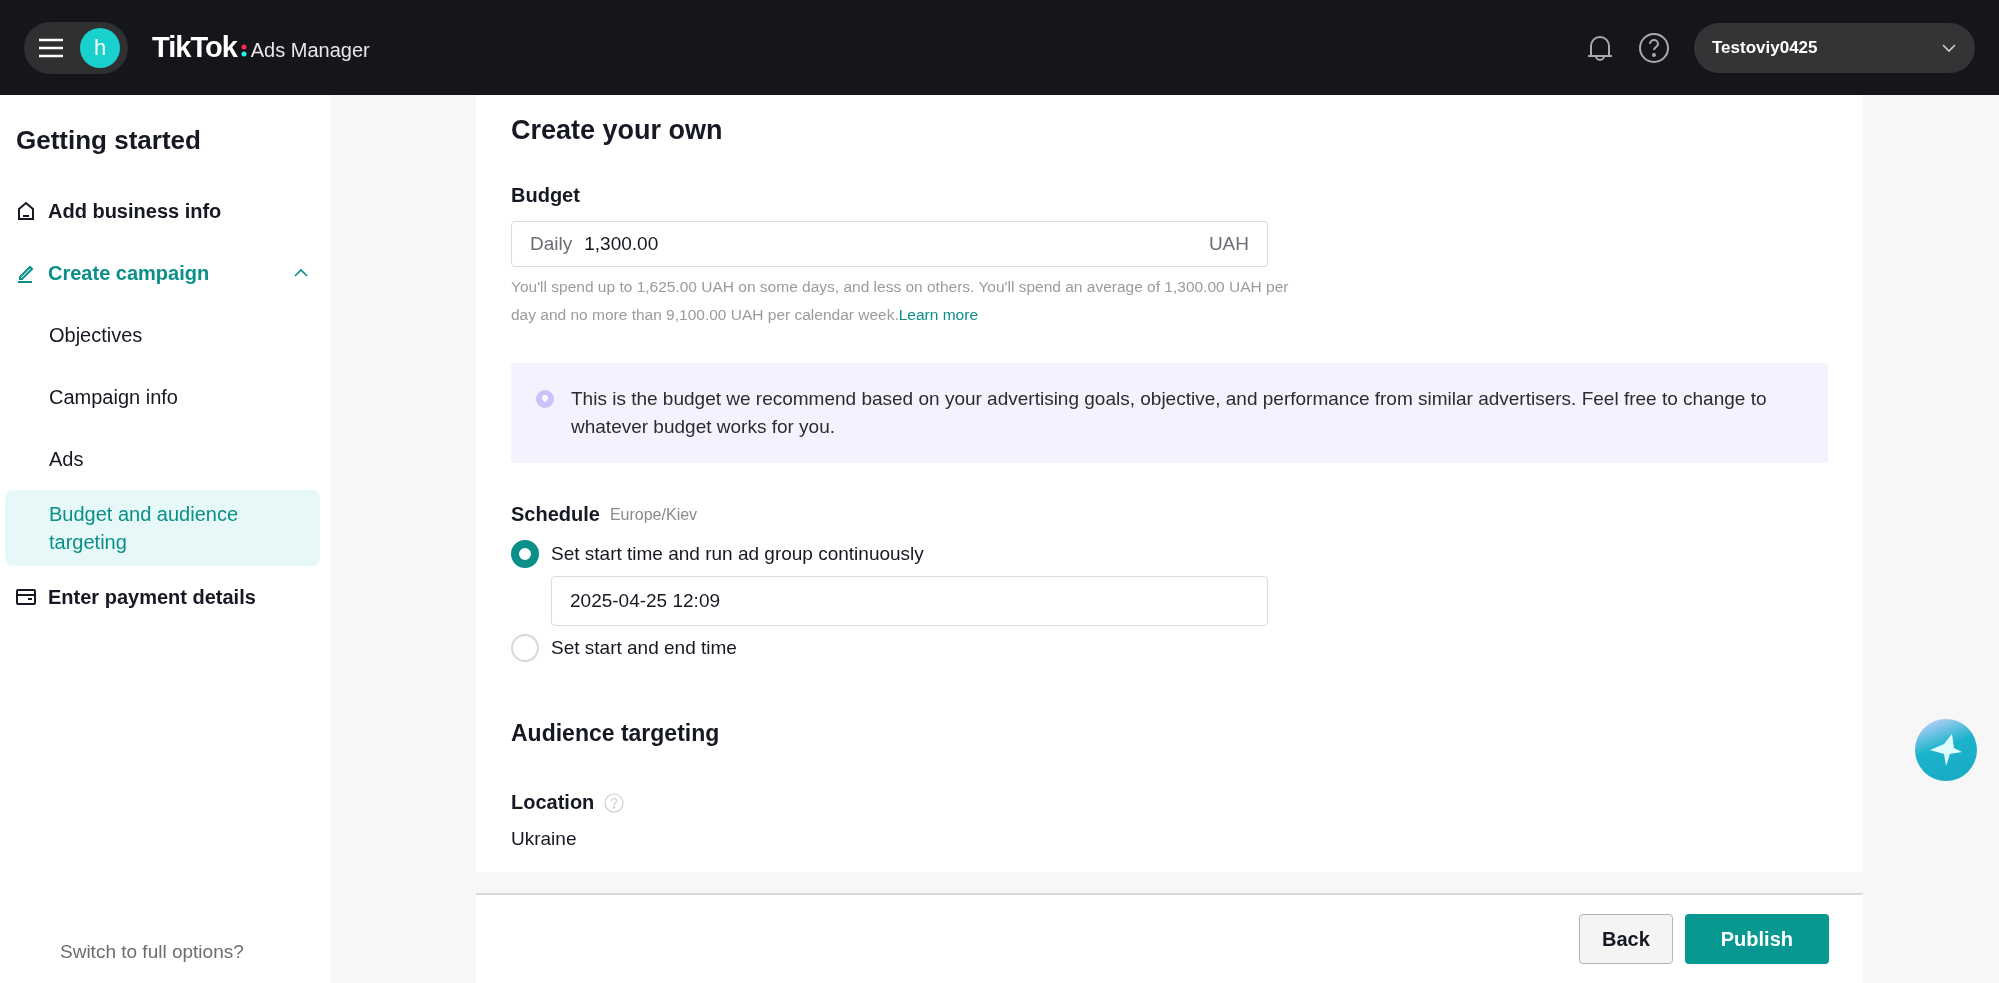 This screenshot has width=1999, height=983. Describe the element at coordinates (162, 597) in the screenshot. I see `sidebar-item: Enter payment details` at that location.